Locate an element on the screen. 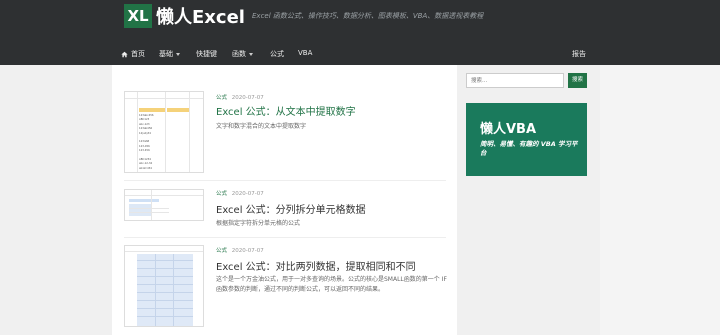  thumbnail-cell: 123-456 is located at coordinates (144, 146).